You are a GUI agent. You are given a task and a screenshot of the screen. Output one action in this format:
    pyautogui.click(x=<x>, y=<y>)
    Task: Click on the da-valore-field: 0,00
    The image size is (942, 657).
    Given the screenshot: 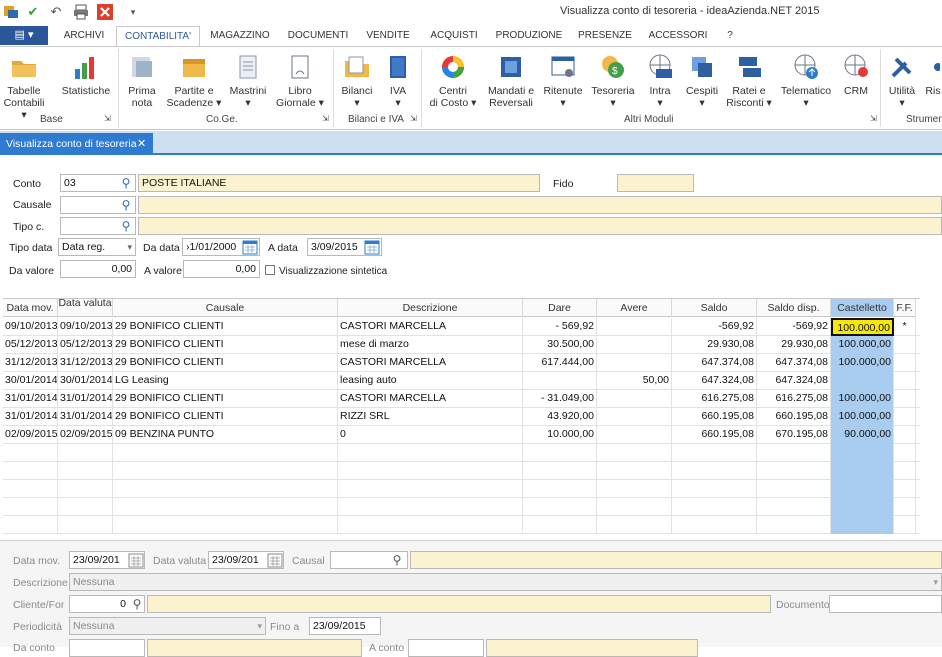 What is the action you would take?
    pyautogui.click(x=98, y=269)
    